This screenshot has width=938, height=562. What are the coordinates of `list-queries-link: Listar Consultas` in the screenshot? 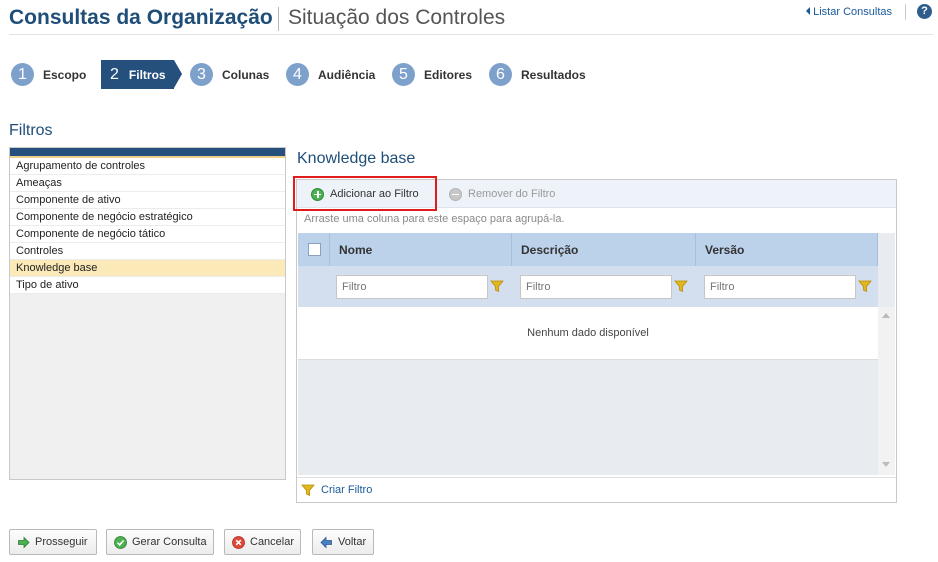 It's located at (849, 12).